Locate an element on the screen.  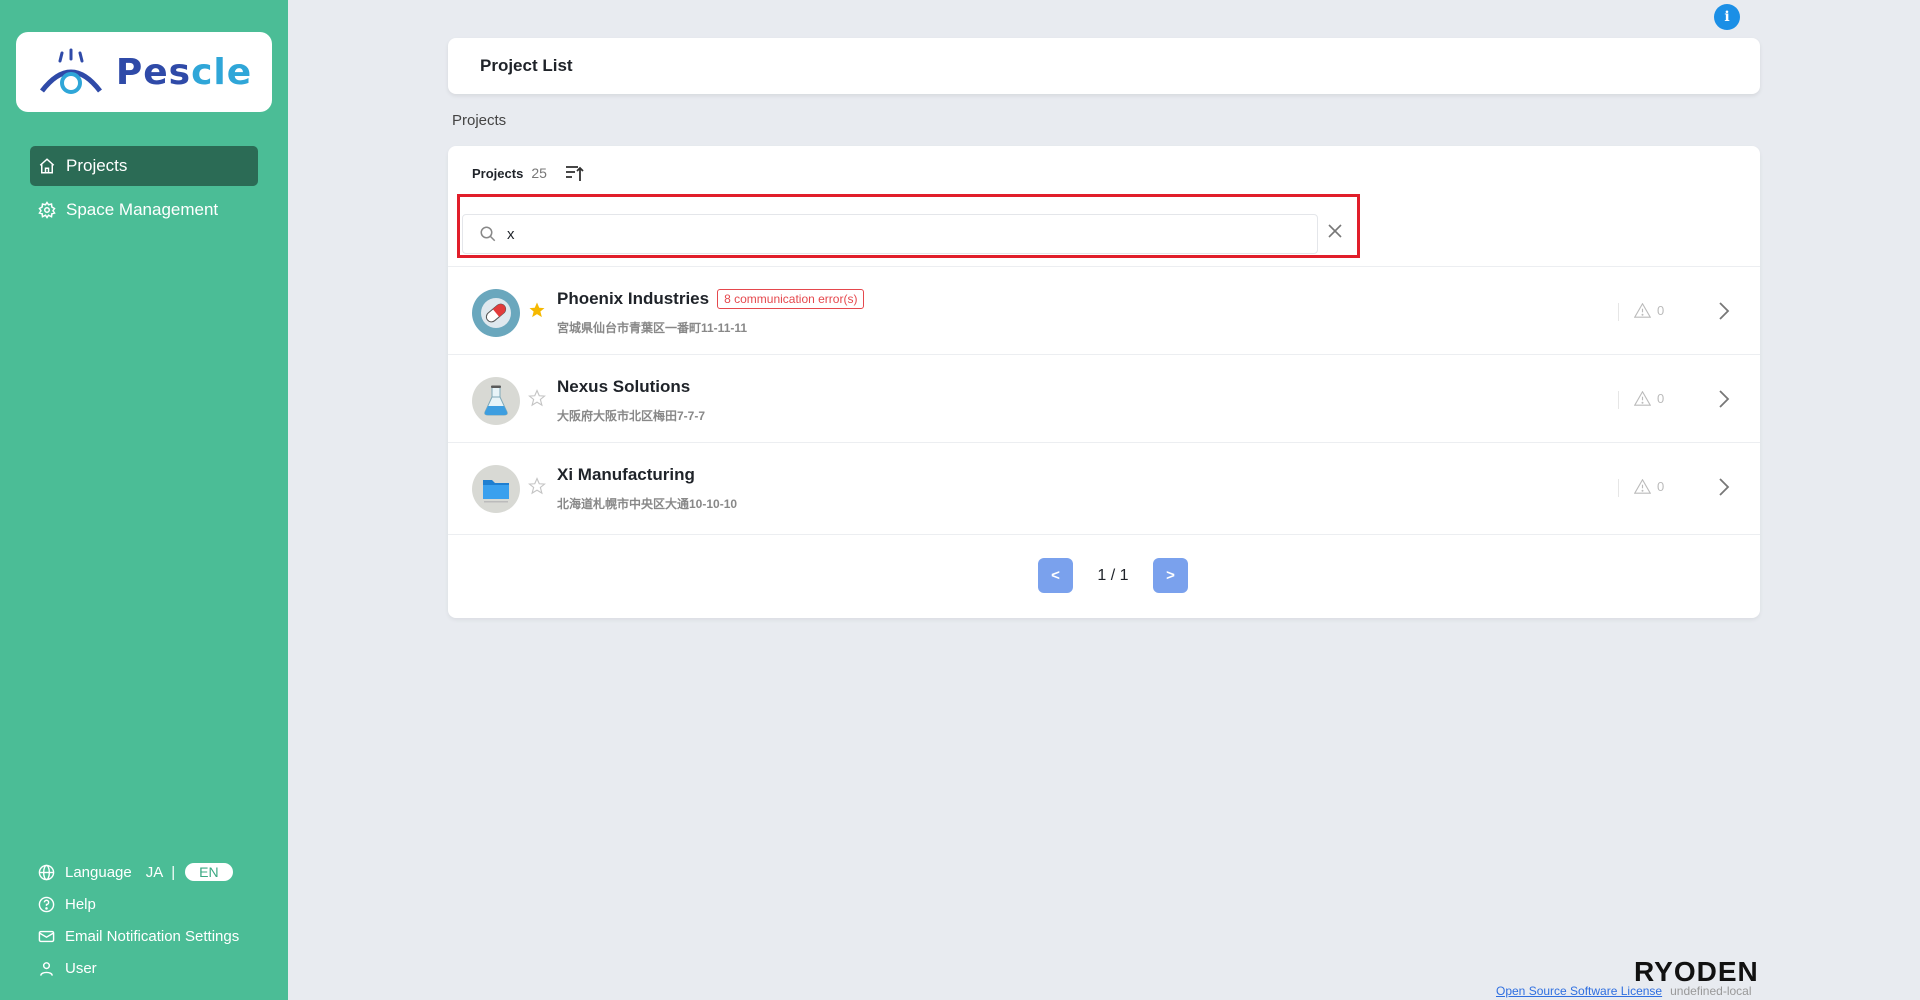
search-input: x is located at coordinates (890, 234).